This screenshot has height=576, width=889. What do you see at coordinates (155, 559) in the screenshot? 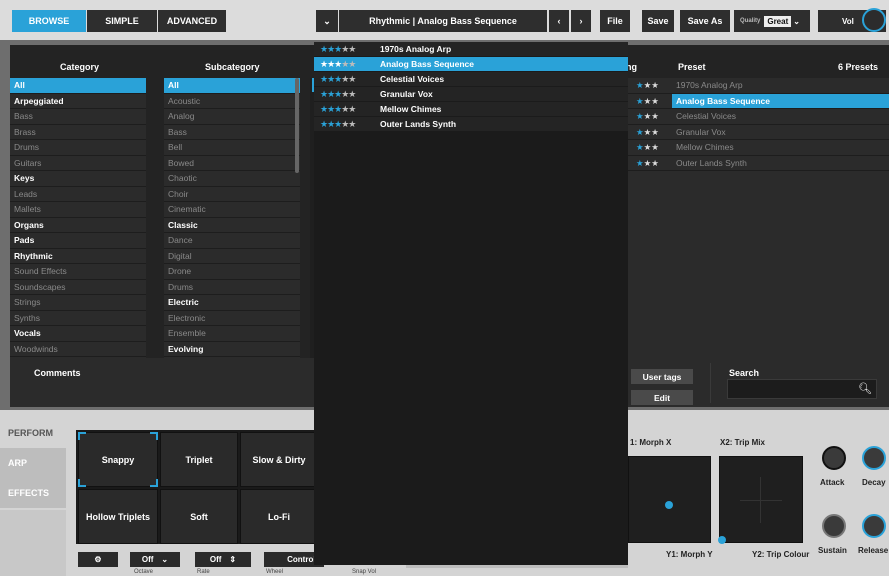
I see `octave-selector: Off ⌄` at bounding box center [155, 559].